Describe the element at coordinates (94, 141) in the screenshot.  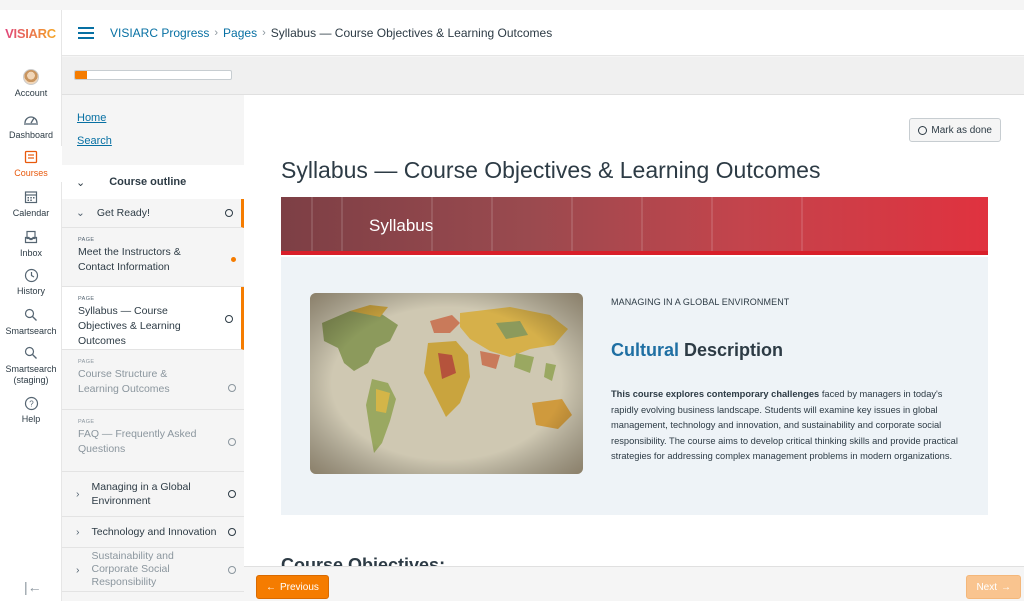
I see `course-nav-search: Search` at that location.